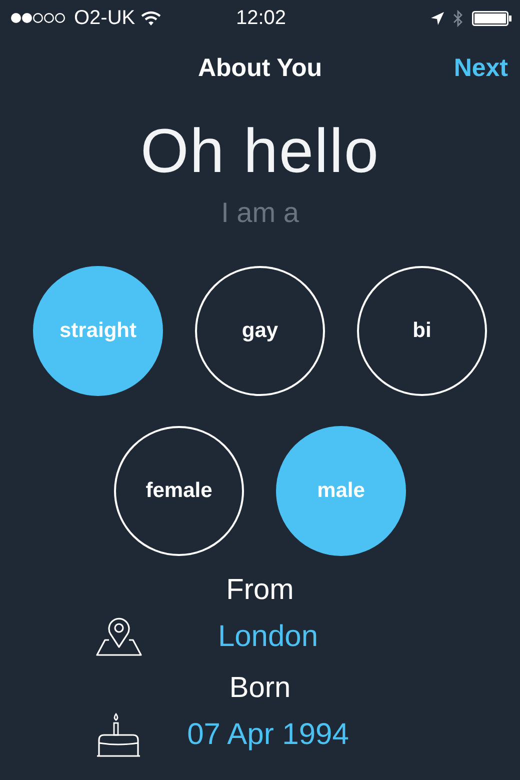 Image resolution: width=520 pixels, height=780 pixels. Describe the element at coordinates (119, 735) in the screenshot. I see `birthday-cake-icon` at that location.